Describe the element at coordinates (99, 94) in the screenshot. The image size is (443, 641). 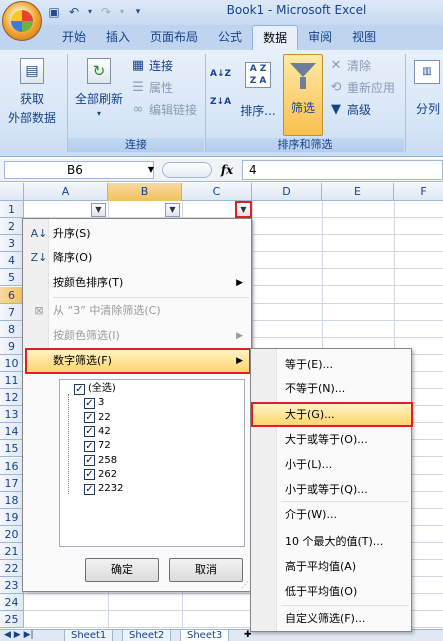
I see `refresh-all-button: ↻ 全部刷新 ▾` at that location.